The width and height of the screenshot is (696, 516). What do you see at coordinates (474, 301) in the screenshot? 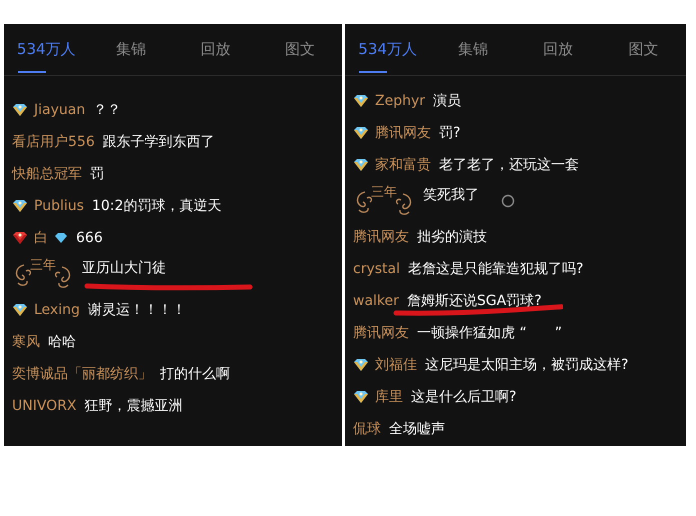
I see `chat-message: 詹姆斯还说SGA罚球?` at bounding box center [474, 301].